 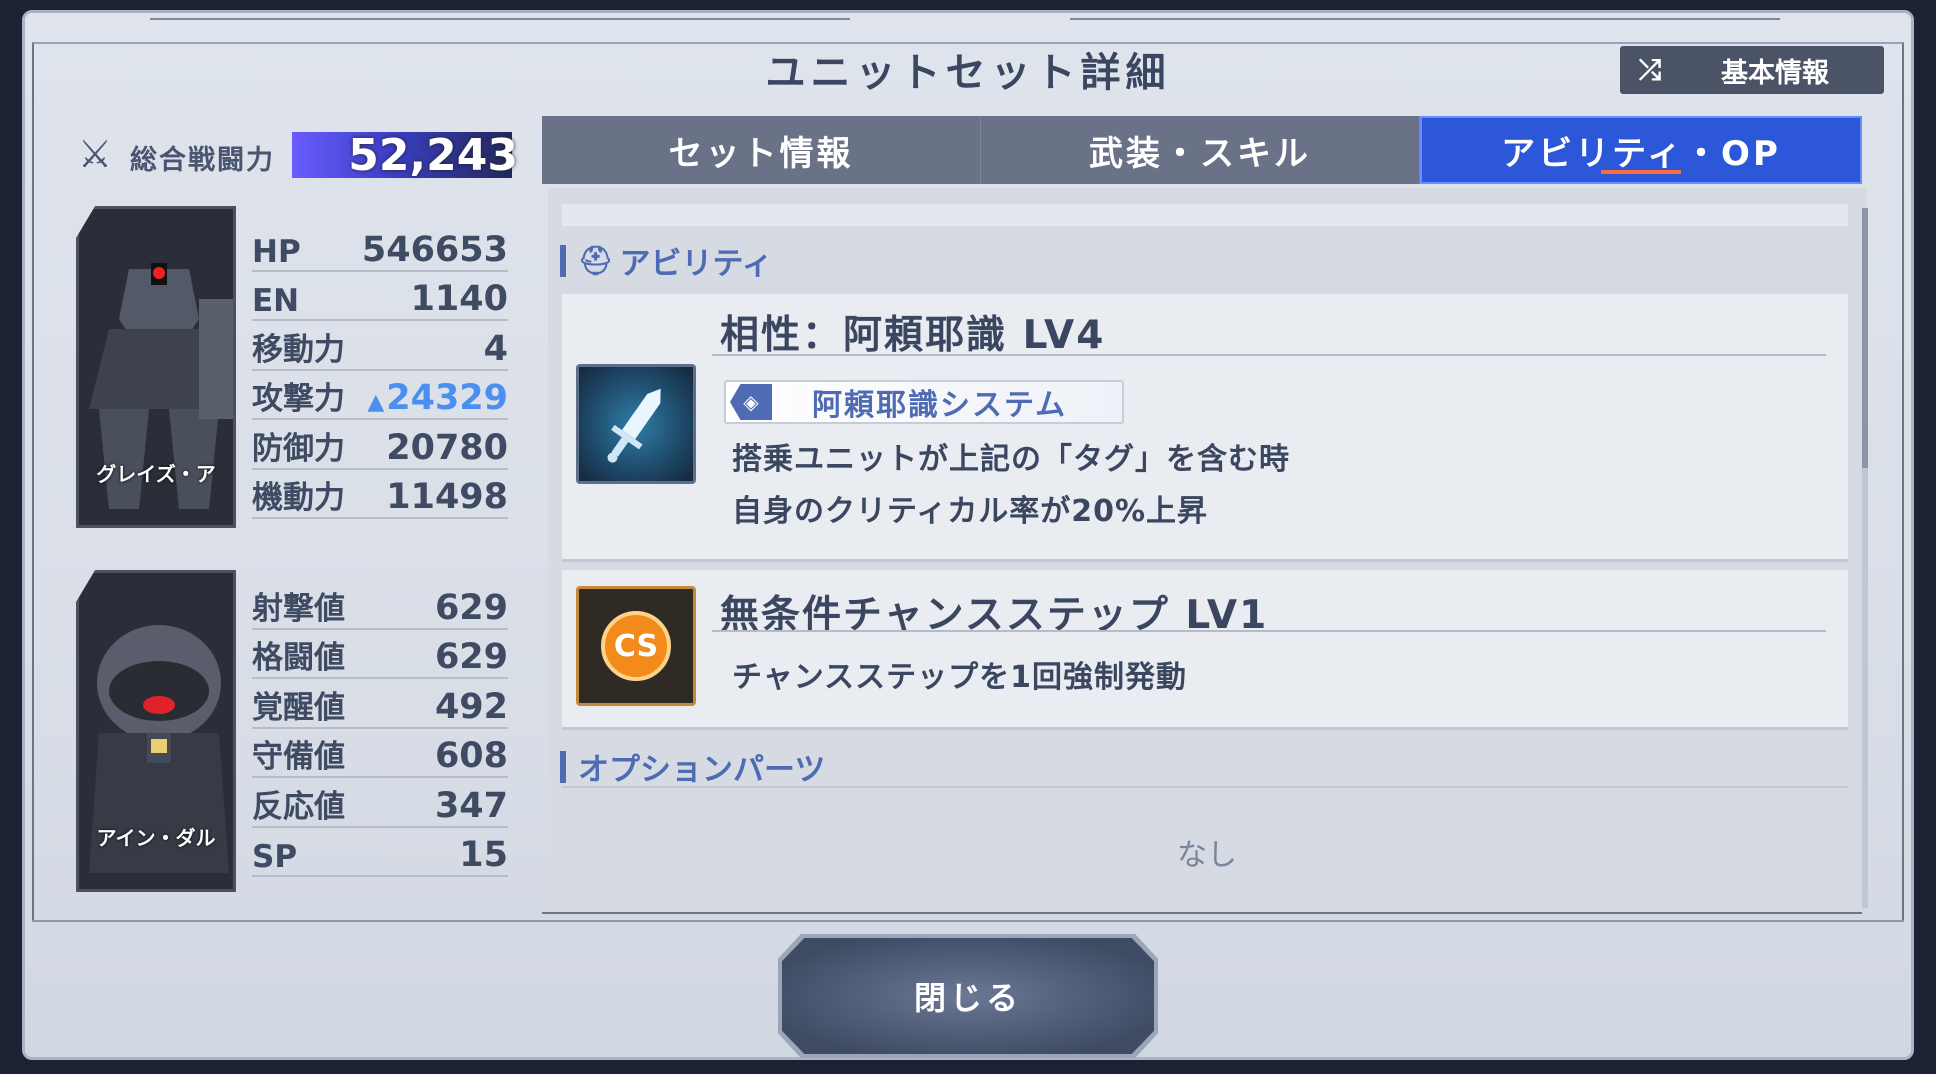 I want to click on stat-key: 守備値, so click(x=298, y=757).